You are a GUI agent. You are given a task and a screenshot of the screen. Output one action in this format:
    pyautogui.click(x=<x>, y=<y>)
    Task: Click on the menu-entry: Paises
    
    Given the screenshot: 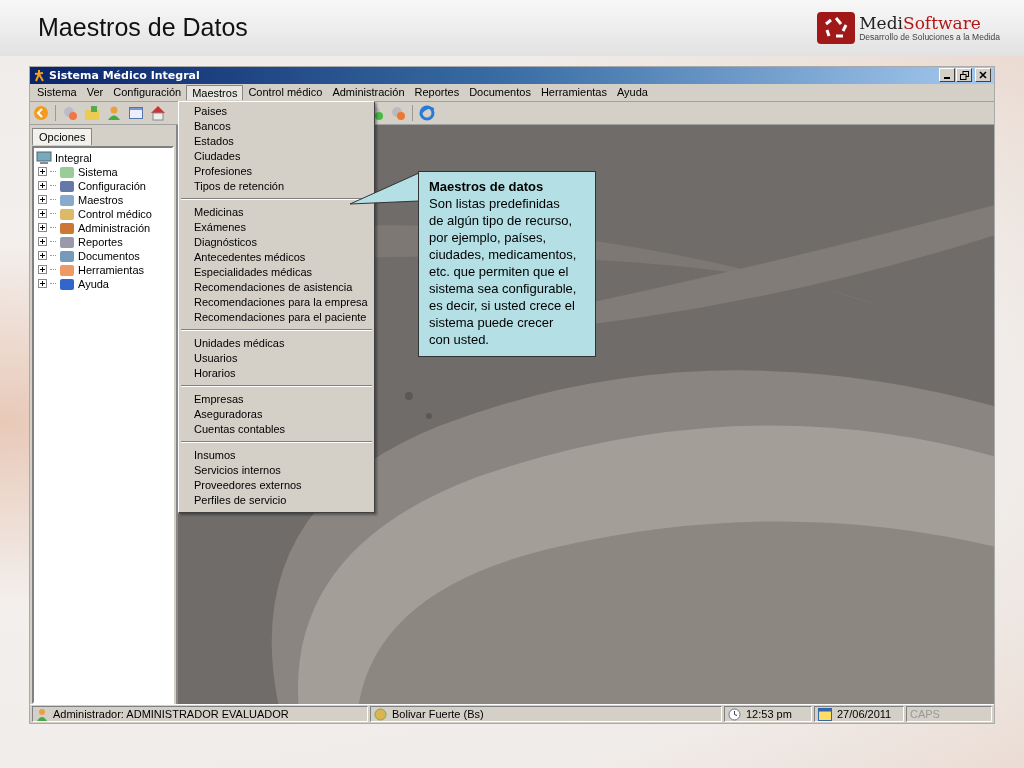 What is the action you would take?
    pyautogui.click(x=276, y=111)
    